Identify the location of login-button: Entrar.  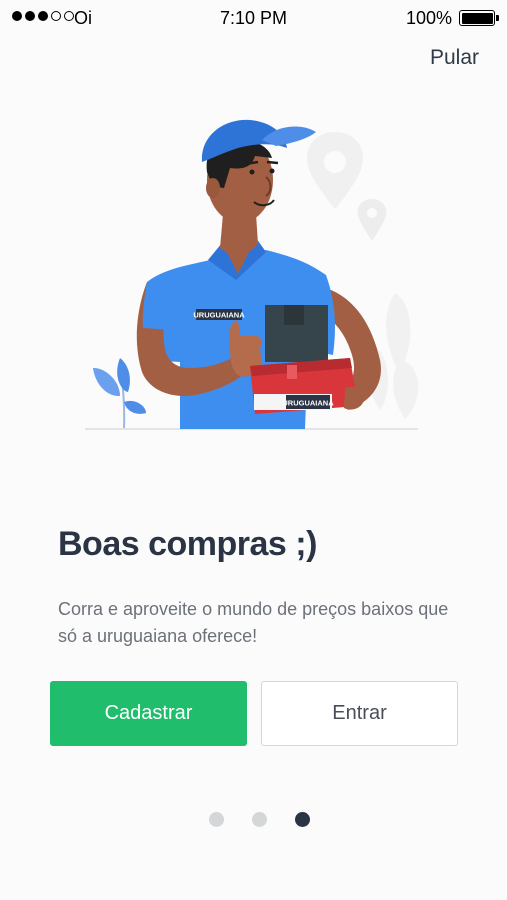
(359, 713).